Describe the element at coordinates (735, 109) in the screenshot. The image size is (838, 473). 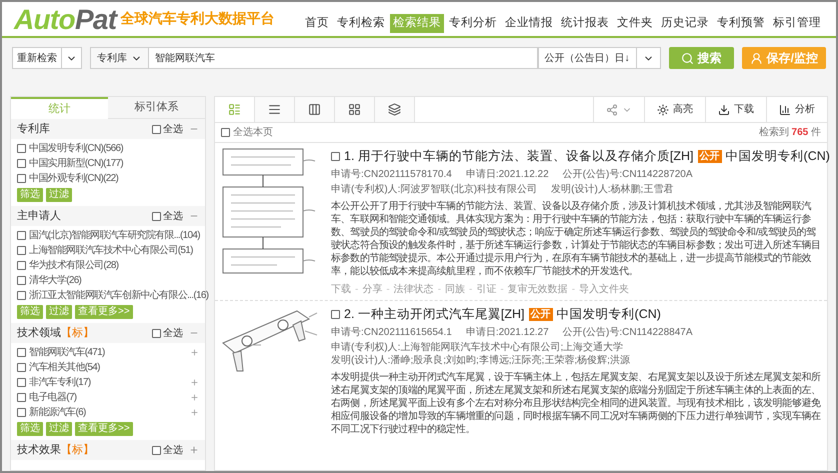
I see `tool-button: 下载` at that location.